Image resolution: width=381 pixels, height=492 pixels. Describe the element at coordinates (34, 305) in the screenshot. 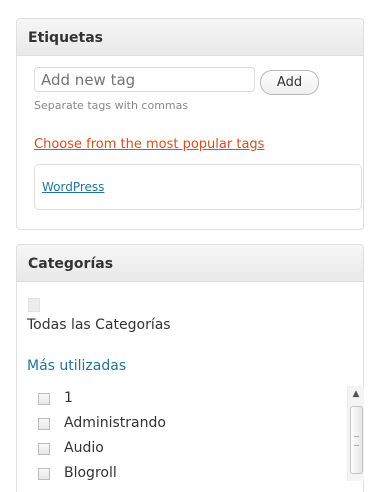

I see `category-marker` at that location.